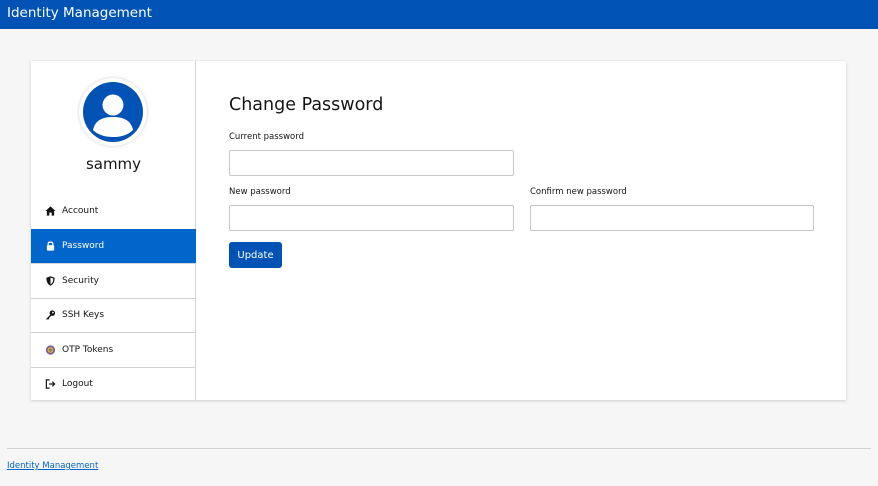 This screenshot has height=486, width=878. Describe the element at coordinates (439, 14) in the screenshot. I see `top-navbar: Identity Management` at that location.